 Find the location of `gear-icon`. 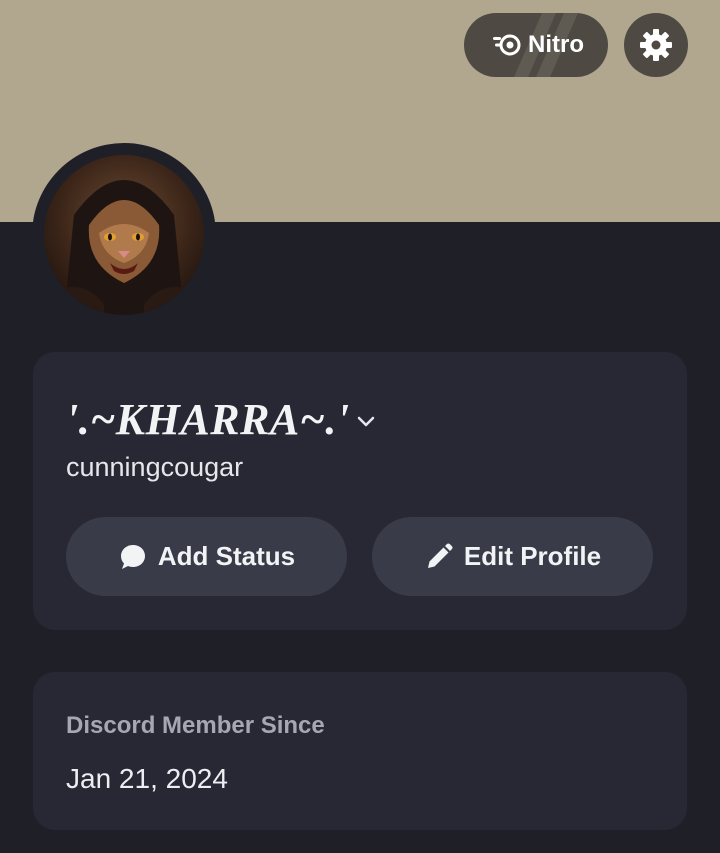

gear-icon is located at coordinates (656, 45).